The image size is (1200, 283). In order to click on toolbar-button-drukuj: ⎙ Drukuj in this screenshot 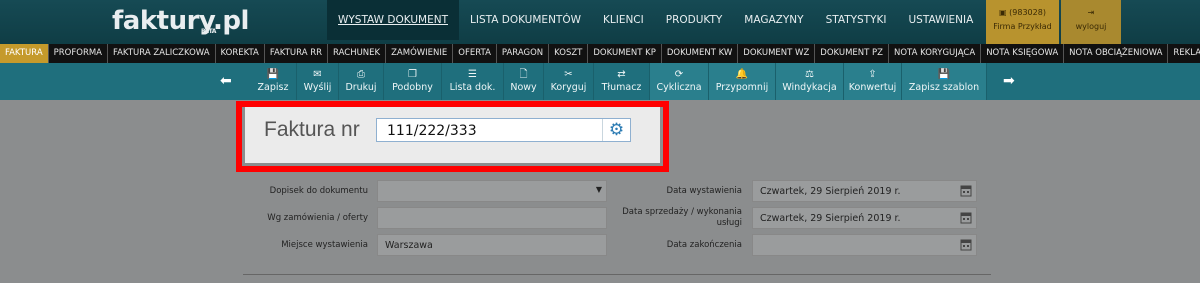, I will do `click(361, 81)`.